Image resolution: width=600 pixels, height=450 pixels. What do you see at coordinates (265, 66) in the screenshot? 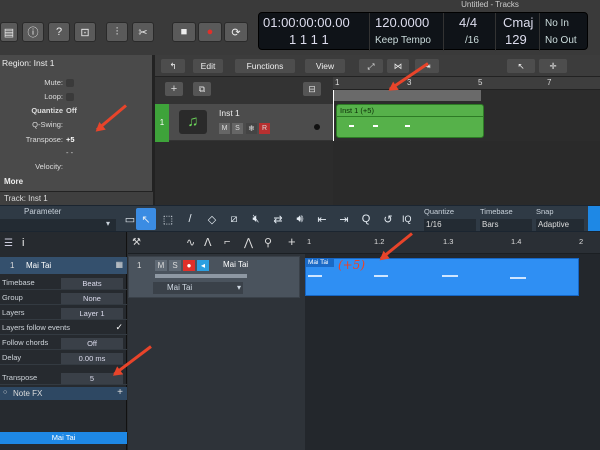
I see `menu-functions: Functions` at bounding box center [265, 66].